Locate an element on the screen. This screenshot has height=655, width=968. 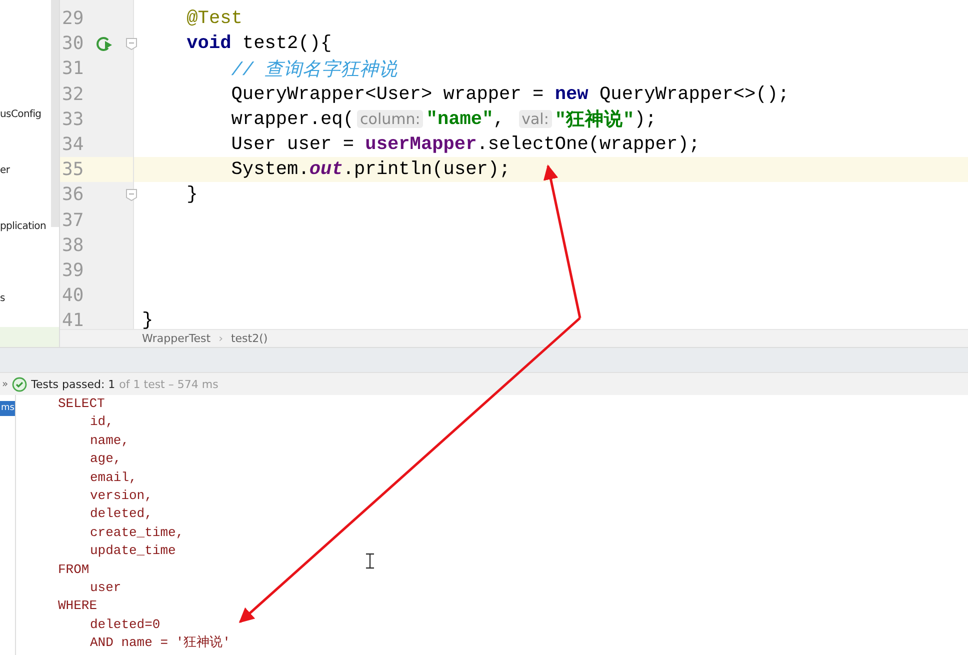
console-line: deleted=0 is located at coordinates (126, 625).